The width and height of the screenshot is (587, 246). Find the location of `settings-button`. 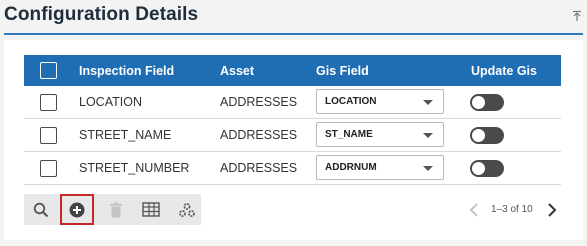

settings-button is located at coordinates (187, 209).